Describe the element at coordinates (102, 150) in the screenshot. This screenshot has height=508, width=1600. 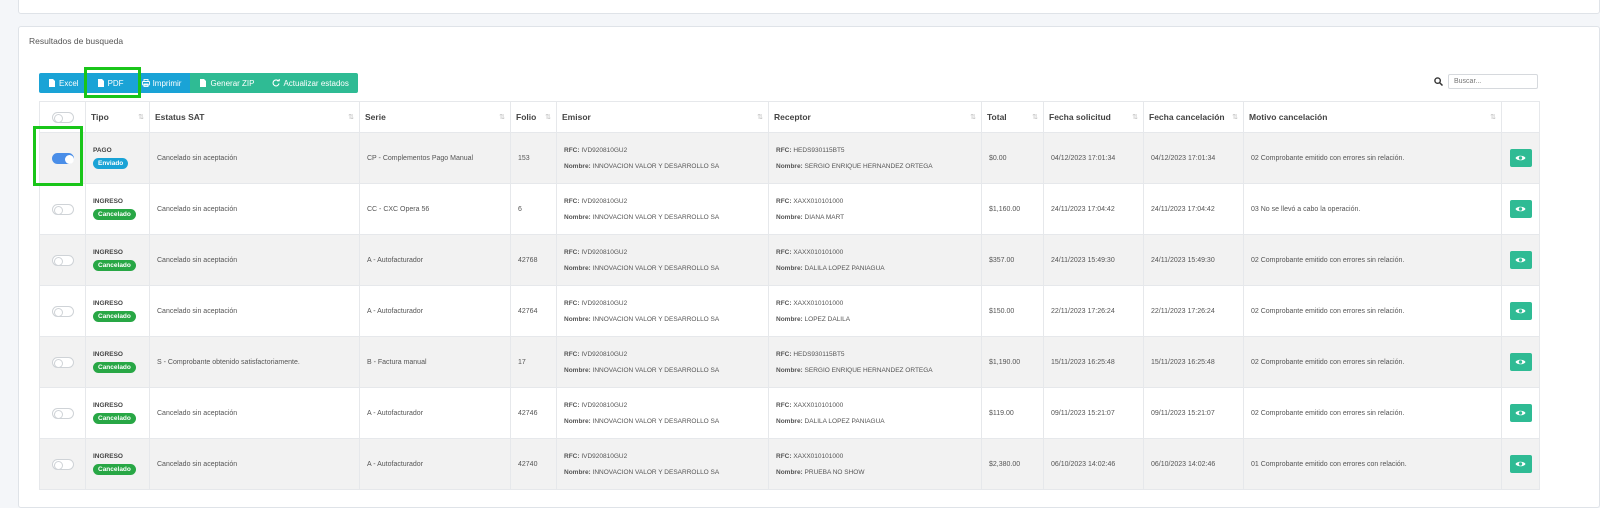
I see `tipo-text: PAGO` at that location.